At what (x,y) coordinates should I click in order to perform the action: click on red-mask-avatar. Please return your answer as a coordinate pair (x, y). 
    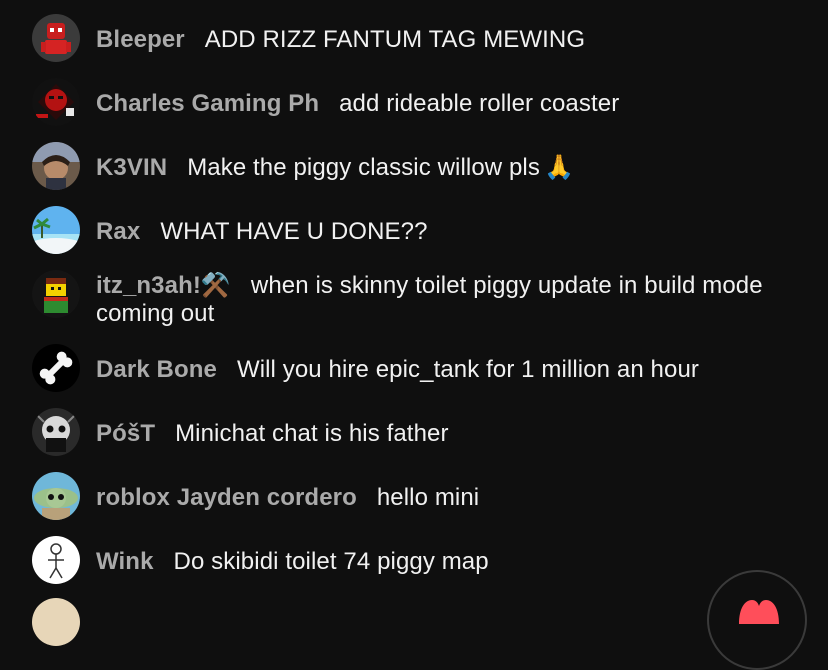
    Looking at the image, I should click on (56, 102).